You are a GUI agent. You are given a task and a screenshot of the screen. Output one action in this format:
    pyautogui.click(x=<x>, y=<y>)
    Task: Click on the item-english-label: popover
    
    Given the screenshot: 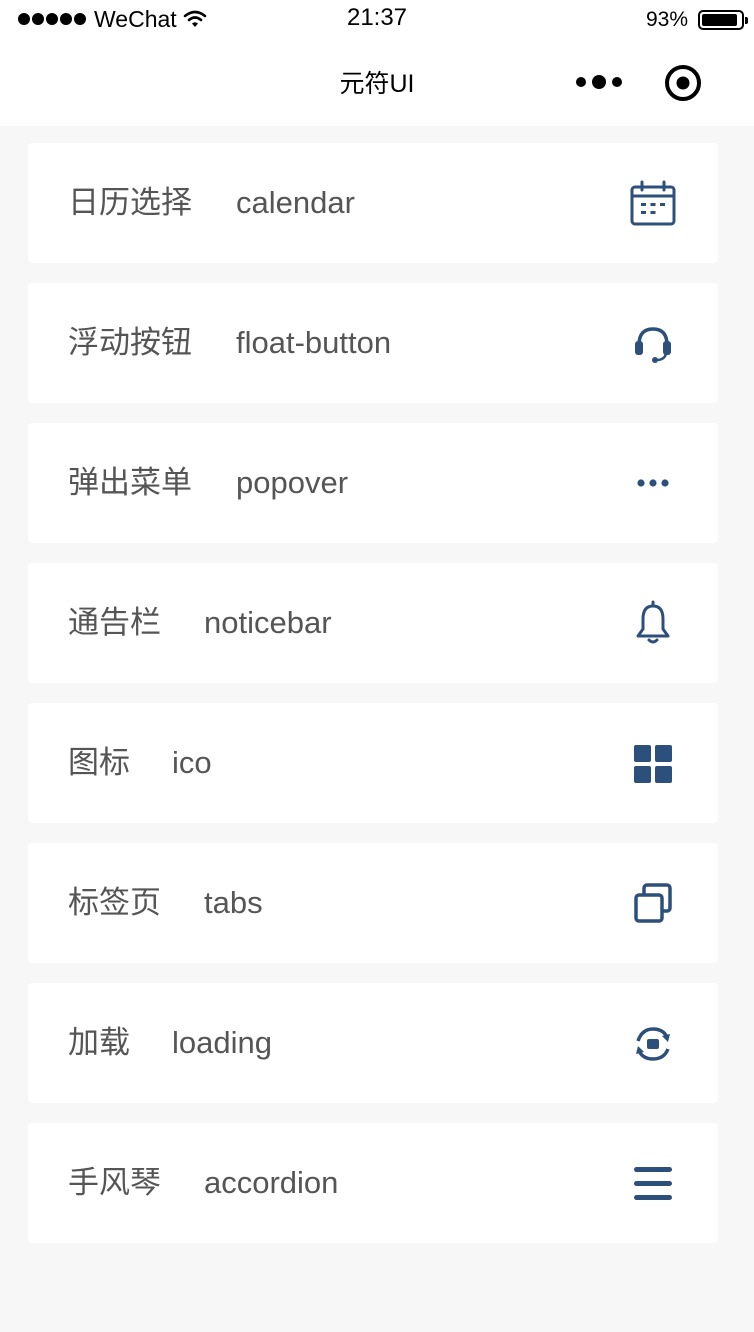 What is the action you would take?
    pyautogui.click(x=292, y=482)
    